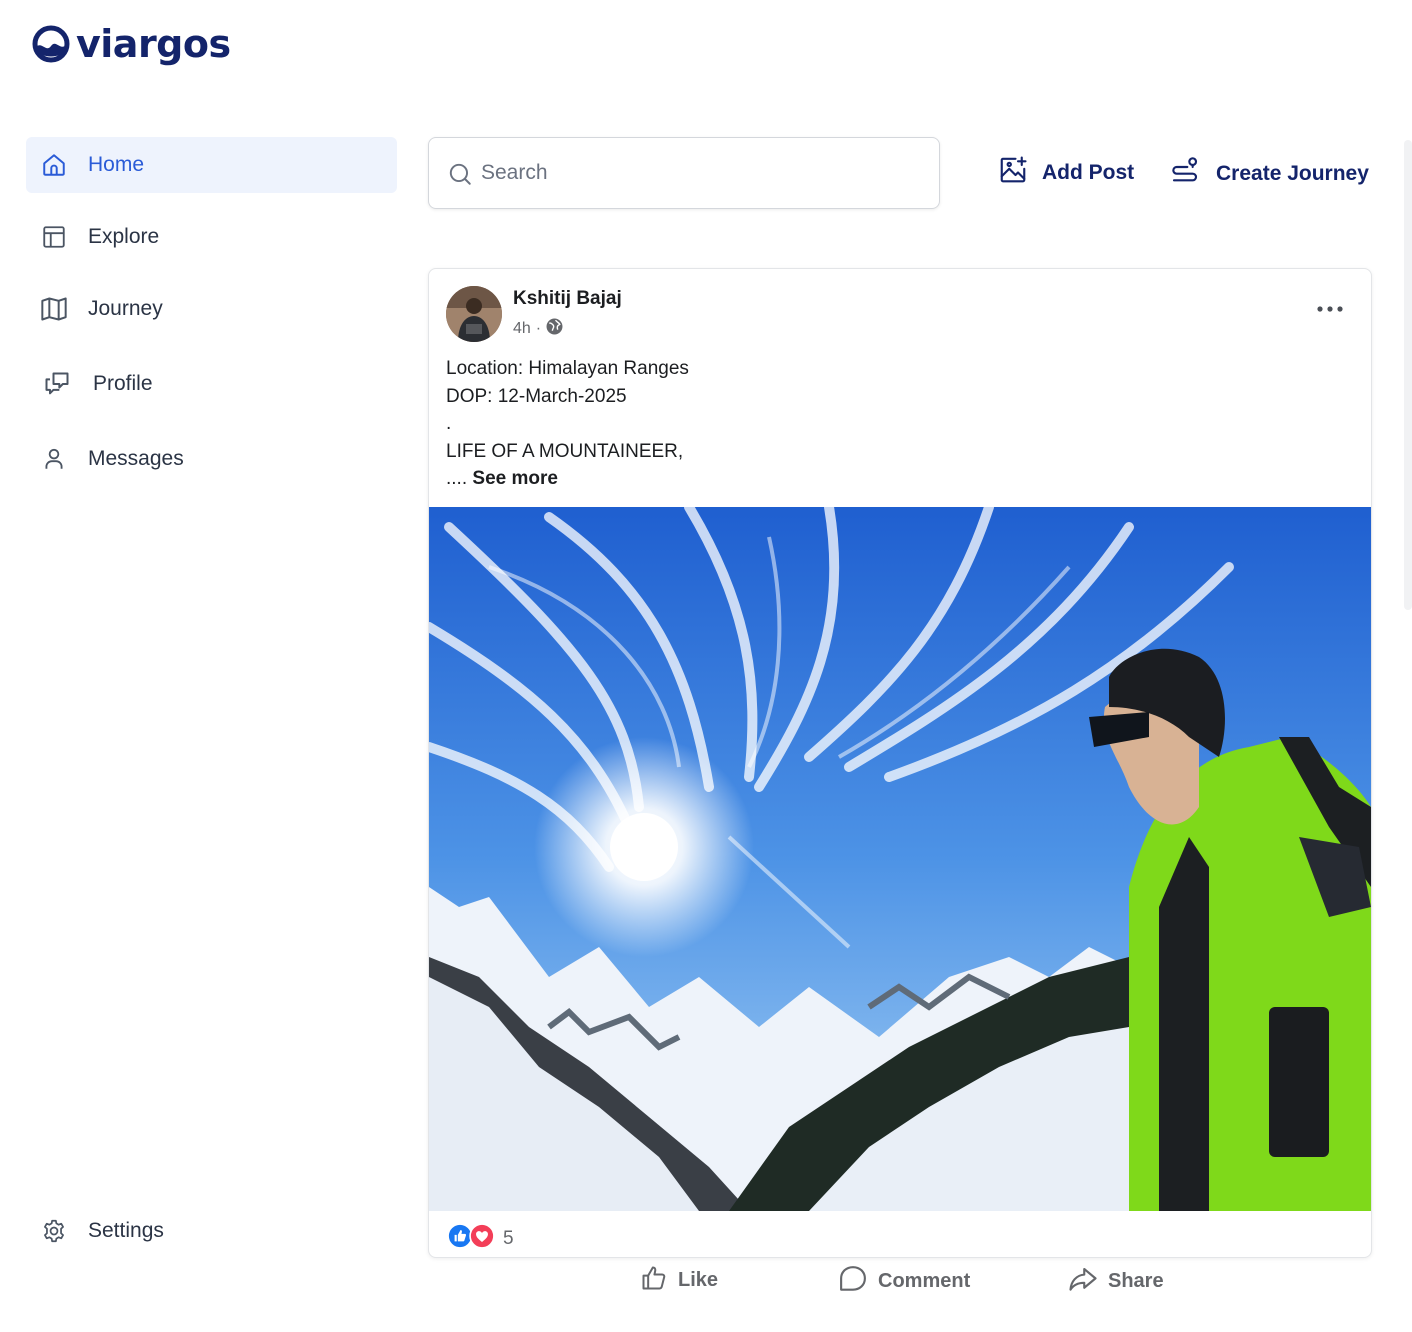  Describe the element at coordinates (654, 1280) in the screenshot. I see `thumbs-up-icon` at that location.